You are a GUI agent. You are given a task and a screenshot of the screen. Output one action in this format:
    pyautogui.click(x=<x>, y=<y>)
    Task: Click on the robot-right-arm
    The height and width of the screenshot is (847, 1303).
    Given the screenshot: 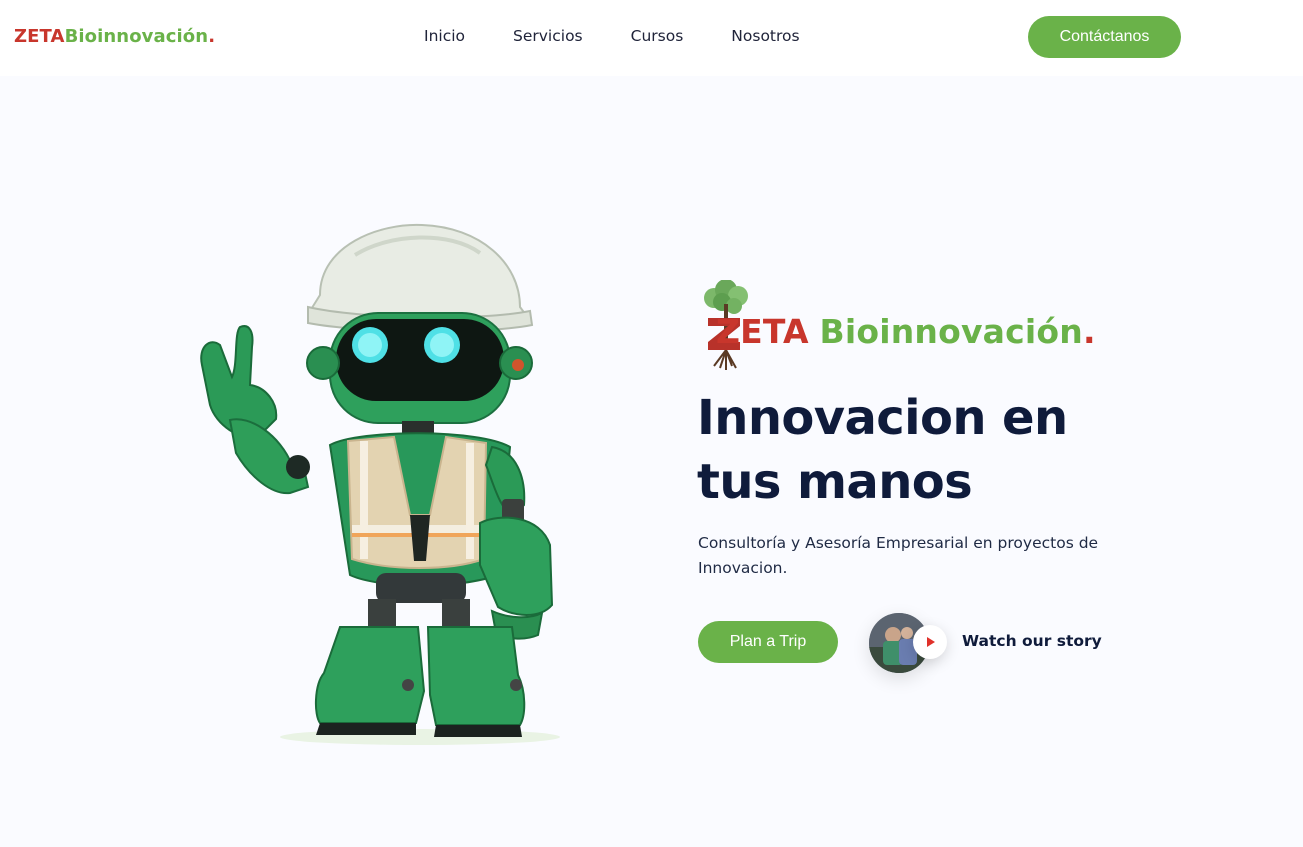 What is the action you would take?
    pyautogui.click(x=516, y=542)
    